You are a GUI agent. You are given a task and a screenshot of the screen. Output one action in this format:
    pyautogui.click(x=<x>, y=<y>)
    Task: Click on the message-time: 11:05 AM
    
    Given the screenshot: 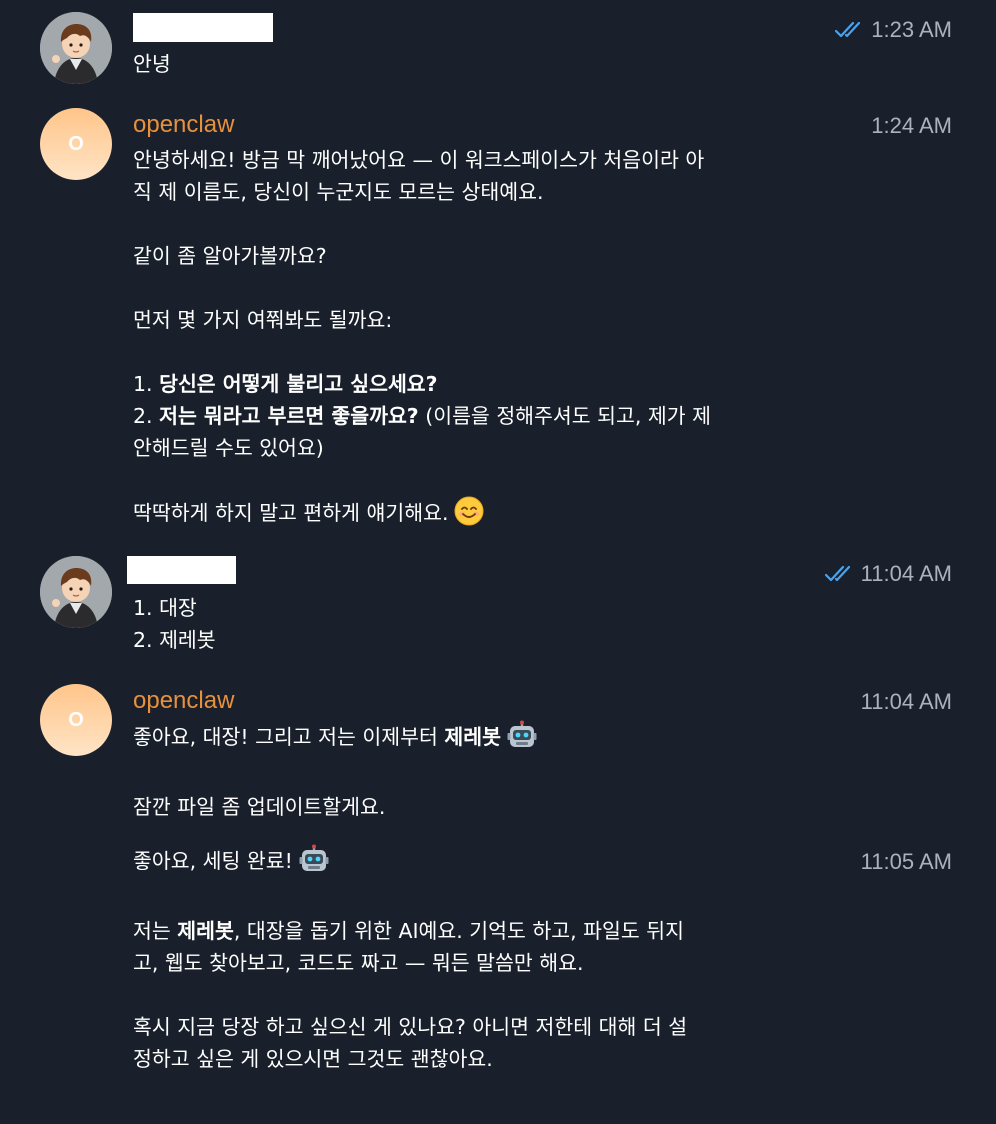 What is the action you would take?
    pyautogui.click(x=906, y=862)
    